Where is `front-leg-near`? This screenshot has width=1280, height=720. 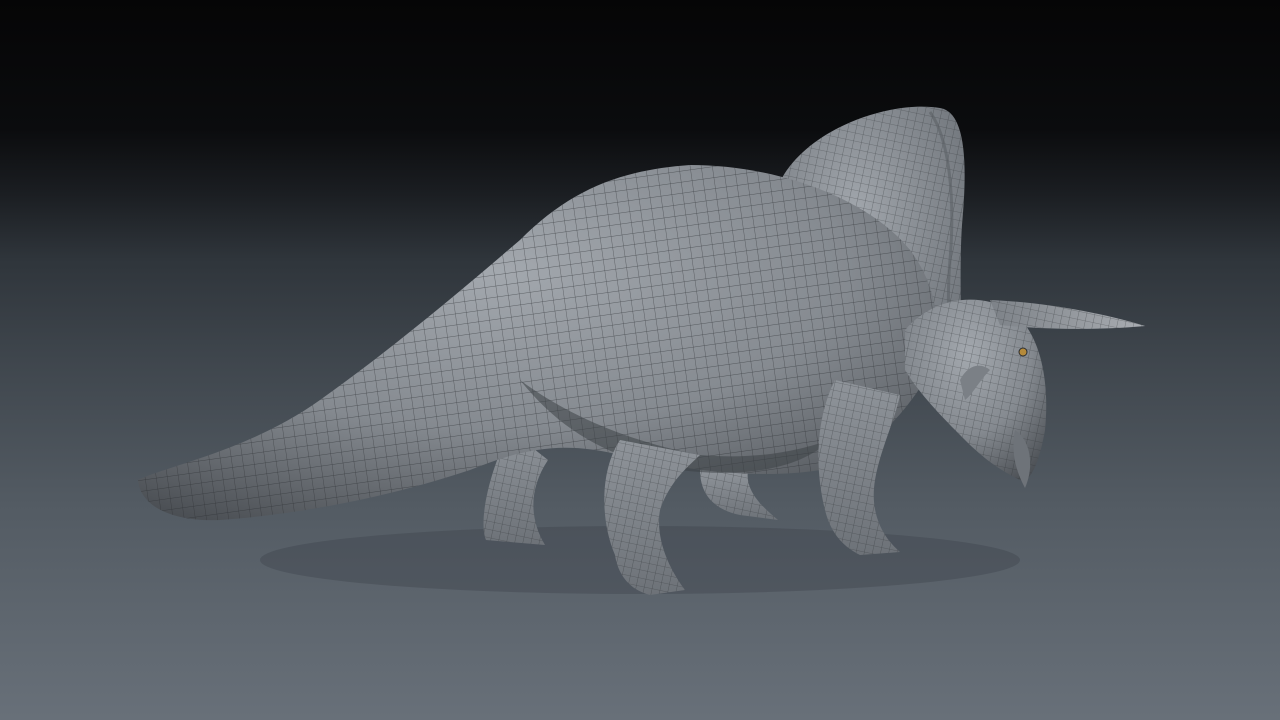
front-leg-near is located at coordinates (859, 467).